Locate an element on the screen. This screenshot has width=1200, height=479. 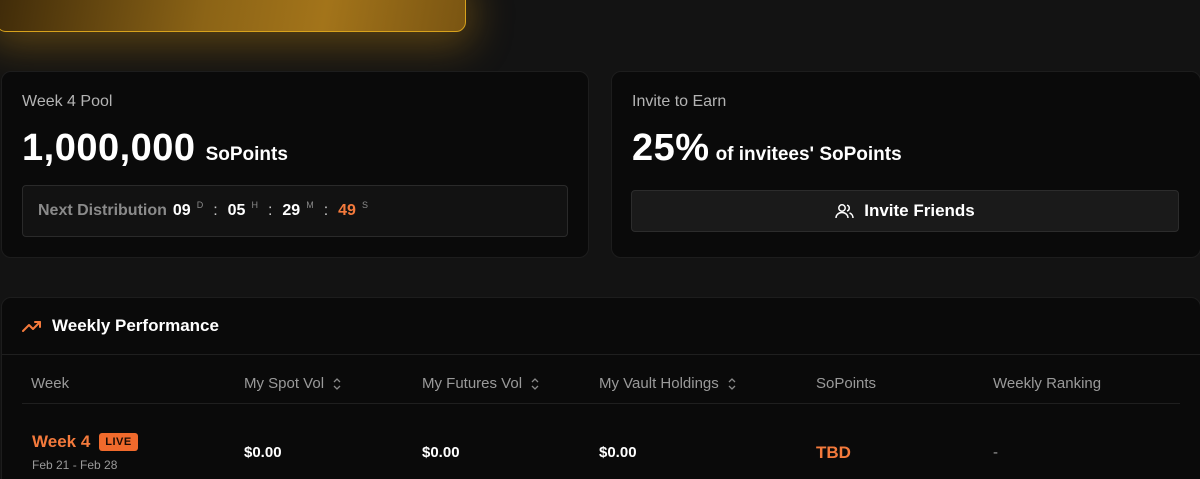
countdown-hours-unit: H is located at coordinates (254, 205).